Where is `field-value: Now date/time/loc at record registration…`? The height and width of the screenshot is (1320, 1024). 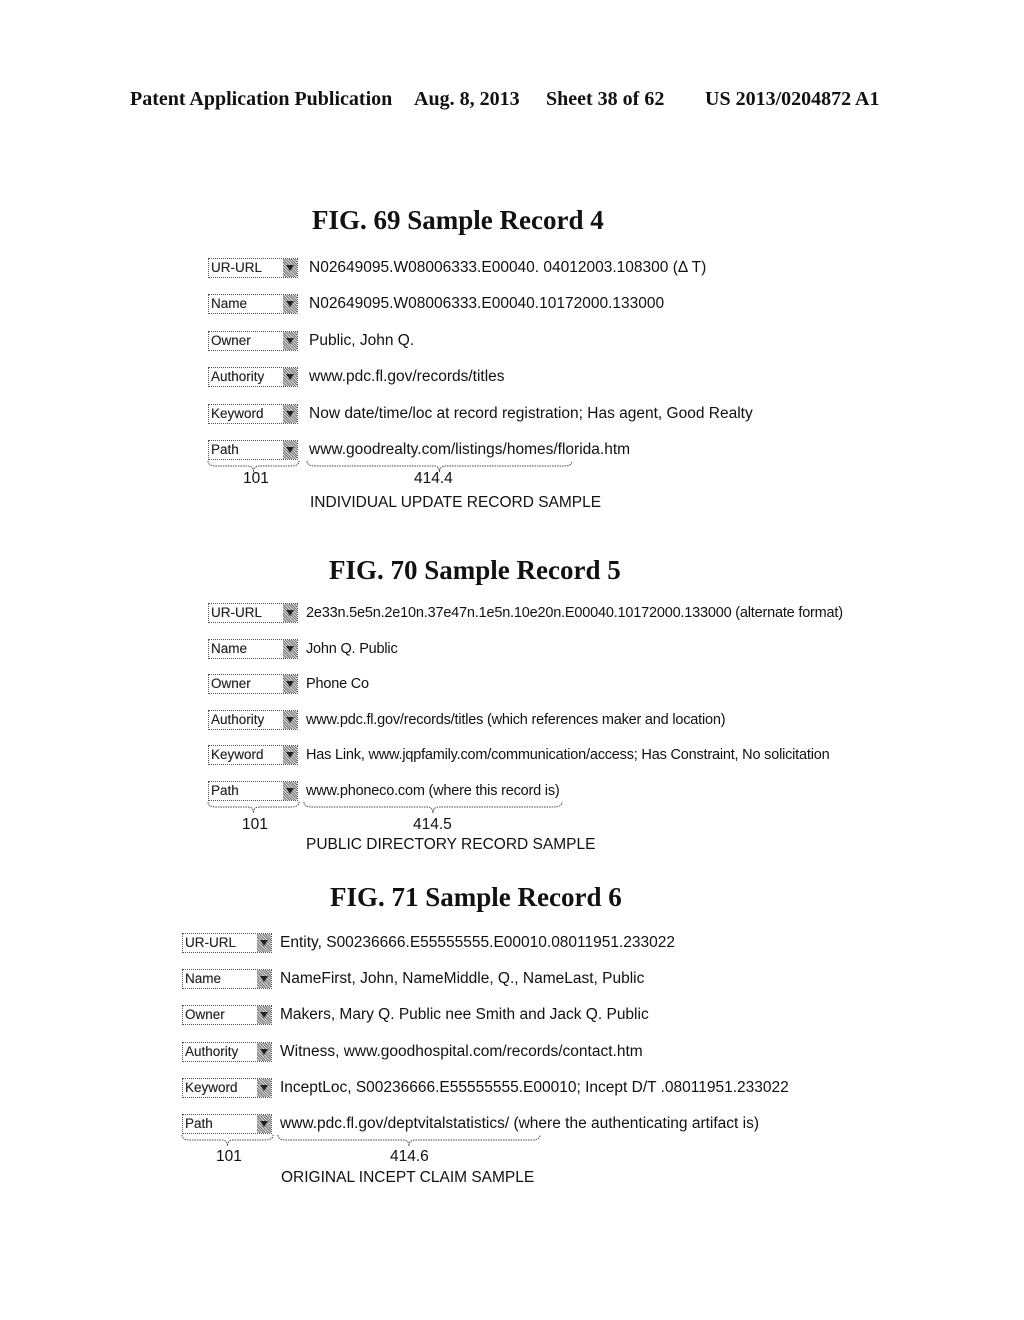 field-value: Now date/time/loc at record registration… is located at coordinates (531, 413).